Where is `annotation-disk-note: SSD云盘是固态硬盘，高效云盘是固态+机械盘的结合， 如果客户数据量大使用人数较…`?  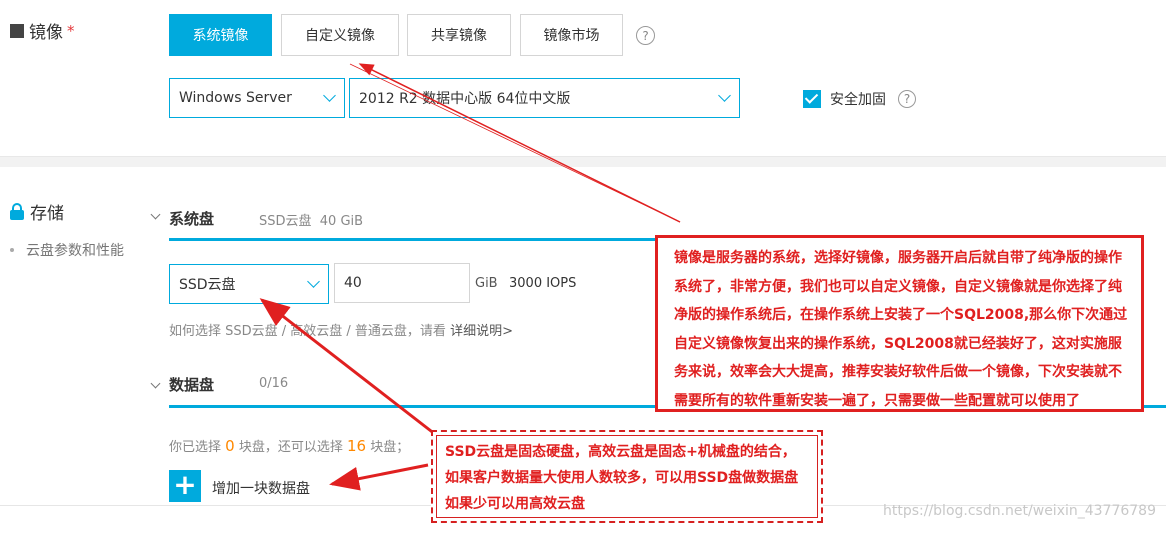 annotation-disk-note: SSD云盘是固态硬盘，高效云盘是固态+机械盘的结合， 如果客户数据量大使用人数较… is located at coordinates (627, 476).